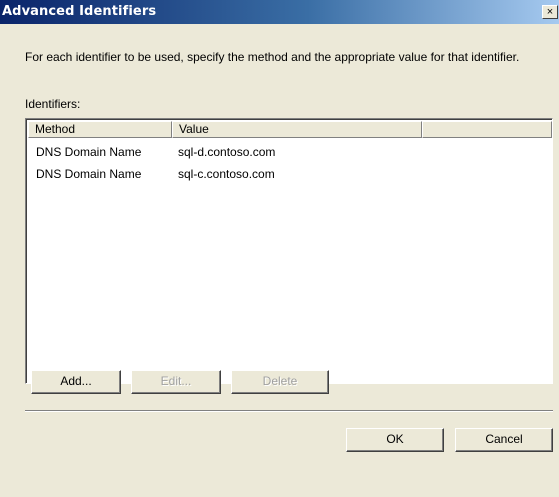 This screenshot has width=559, height=497. Describe the element at coordinates (100, 129) in the screenshot. I see `column-header-method: Method` at that location.